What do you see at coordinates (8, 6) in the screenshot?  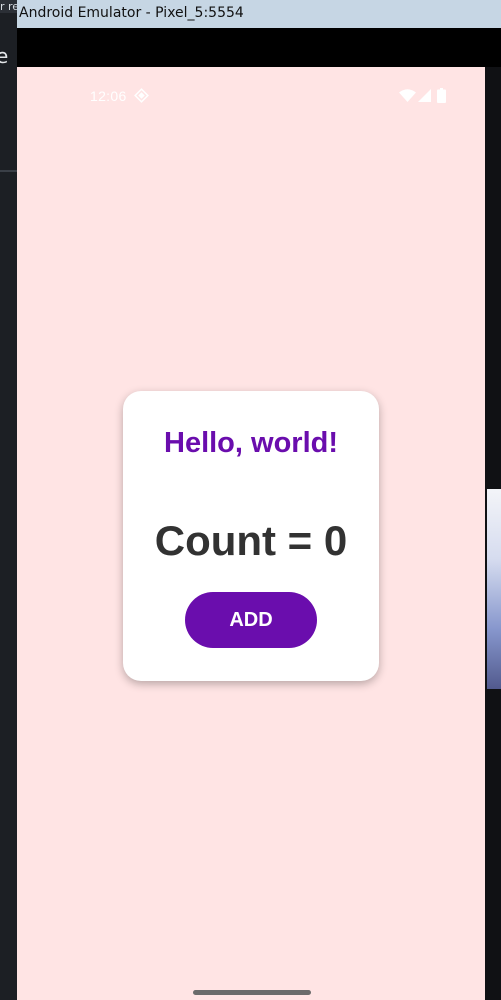 I see `background-window-title-fragment: r repo` at bounding box center [8, 6].